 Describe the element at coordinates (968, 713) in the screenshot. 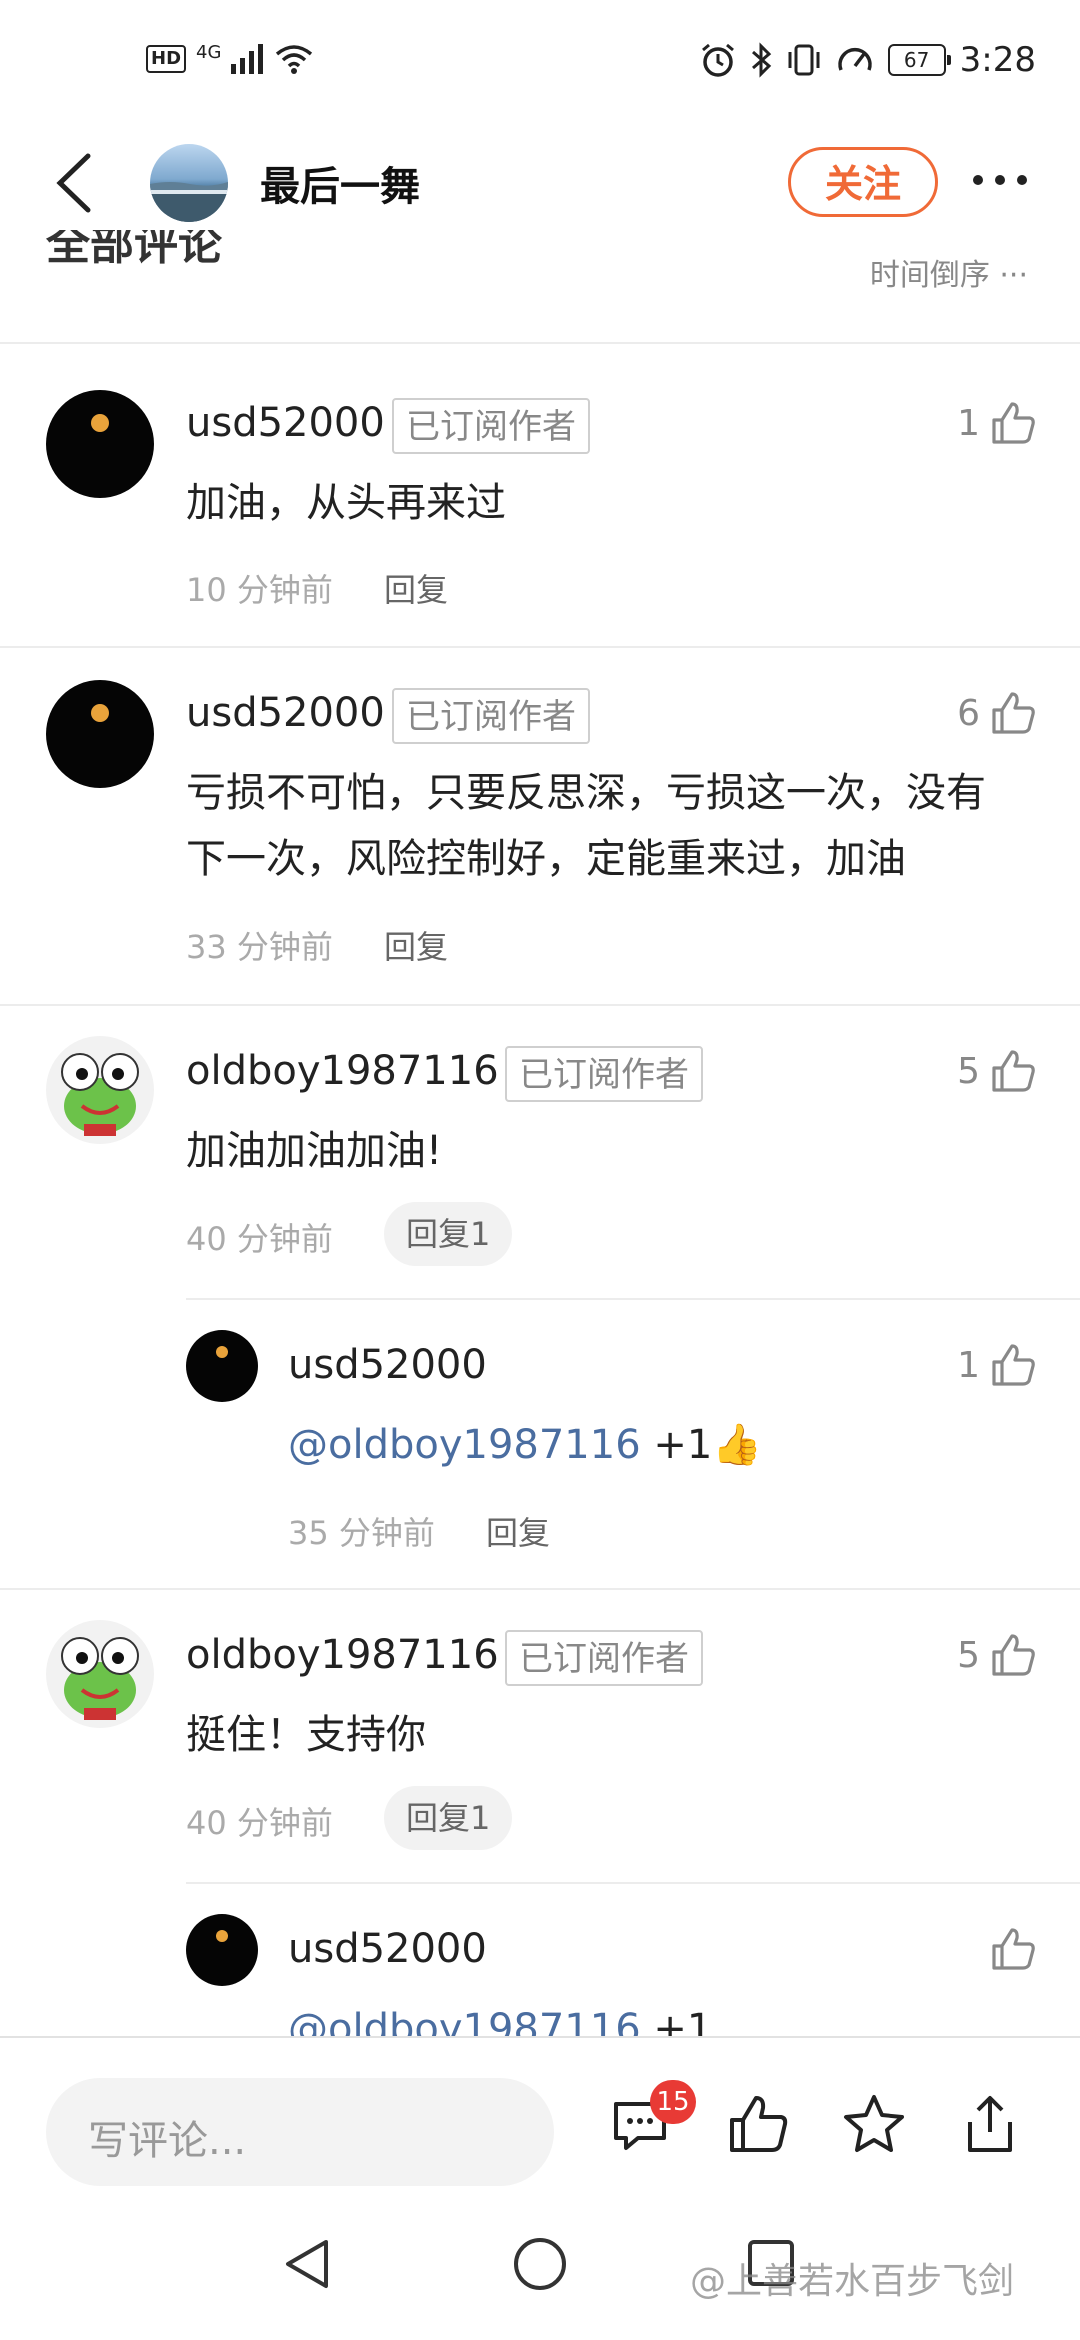

I see `like-count: 6` at that location.